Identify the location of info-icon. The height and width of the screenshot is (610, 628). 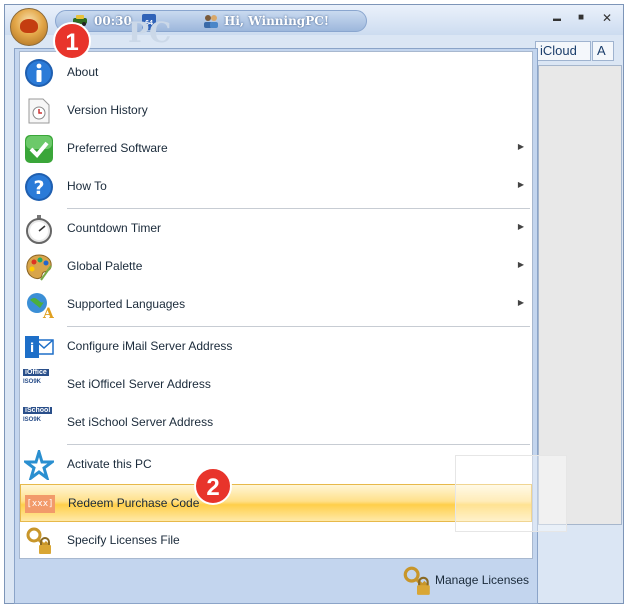
(39, 73).